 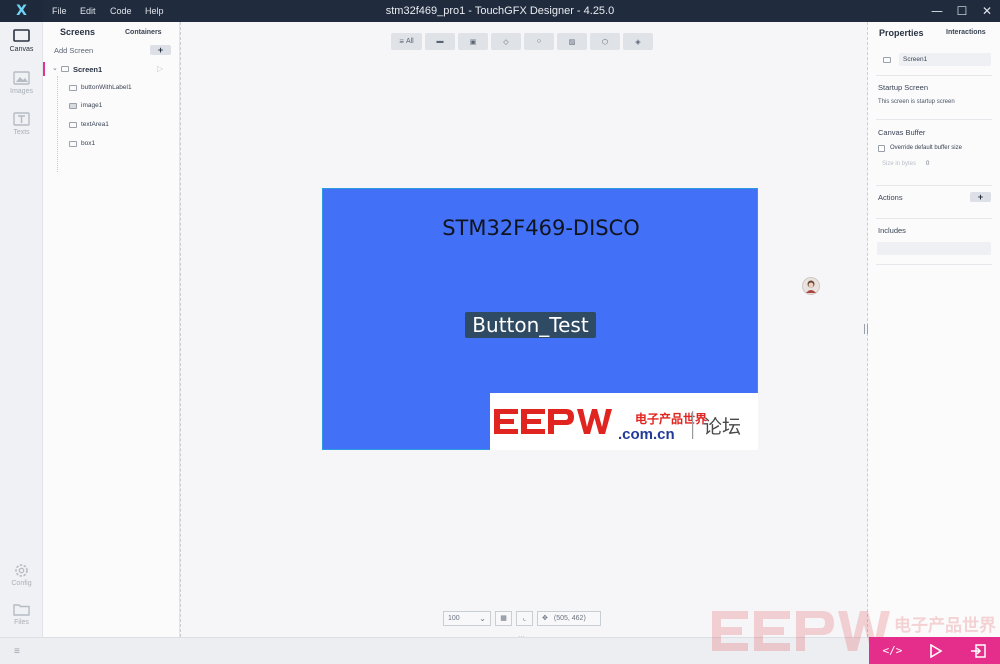 I want to click on fit-screen-button: ▦, so click(x=503, y=618).